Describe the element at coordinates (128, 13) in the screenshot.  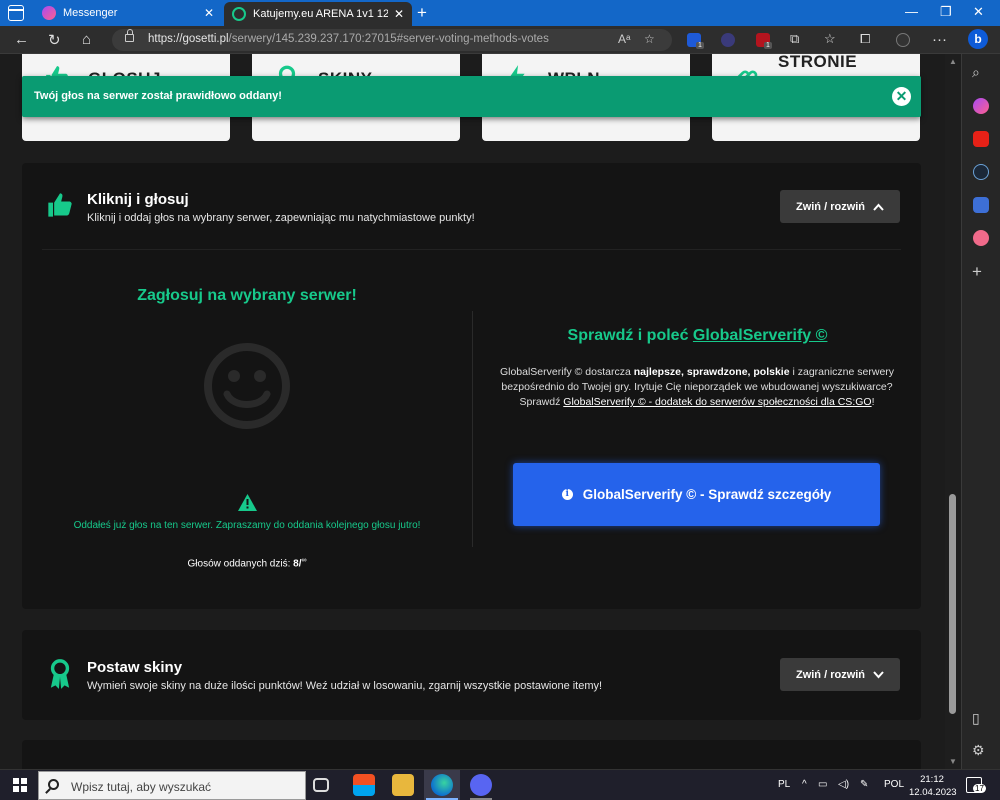
I see `tab-messenger: Messenger ✕` at that location.